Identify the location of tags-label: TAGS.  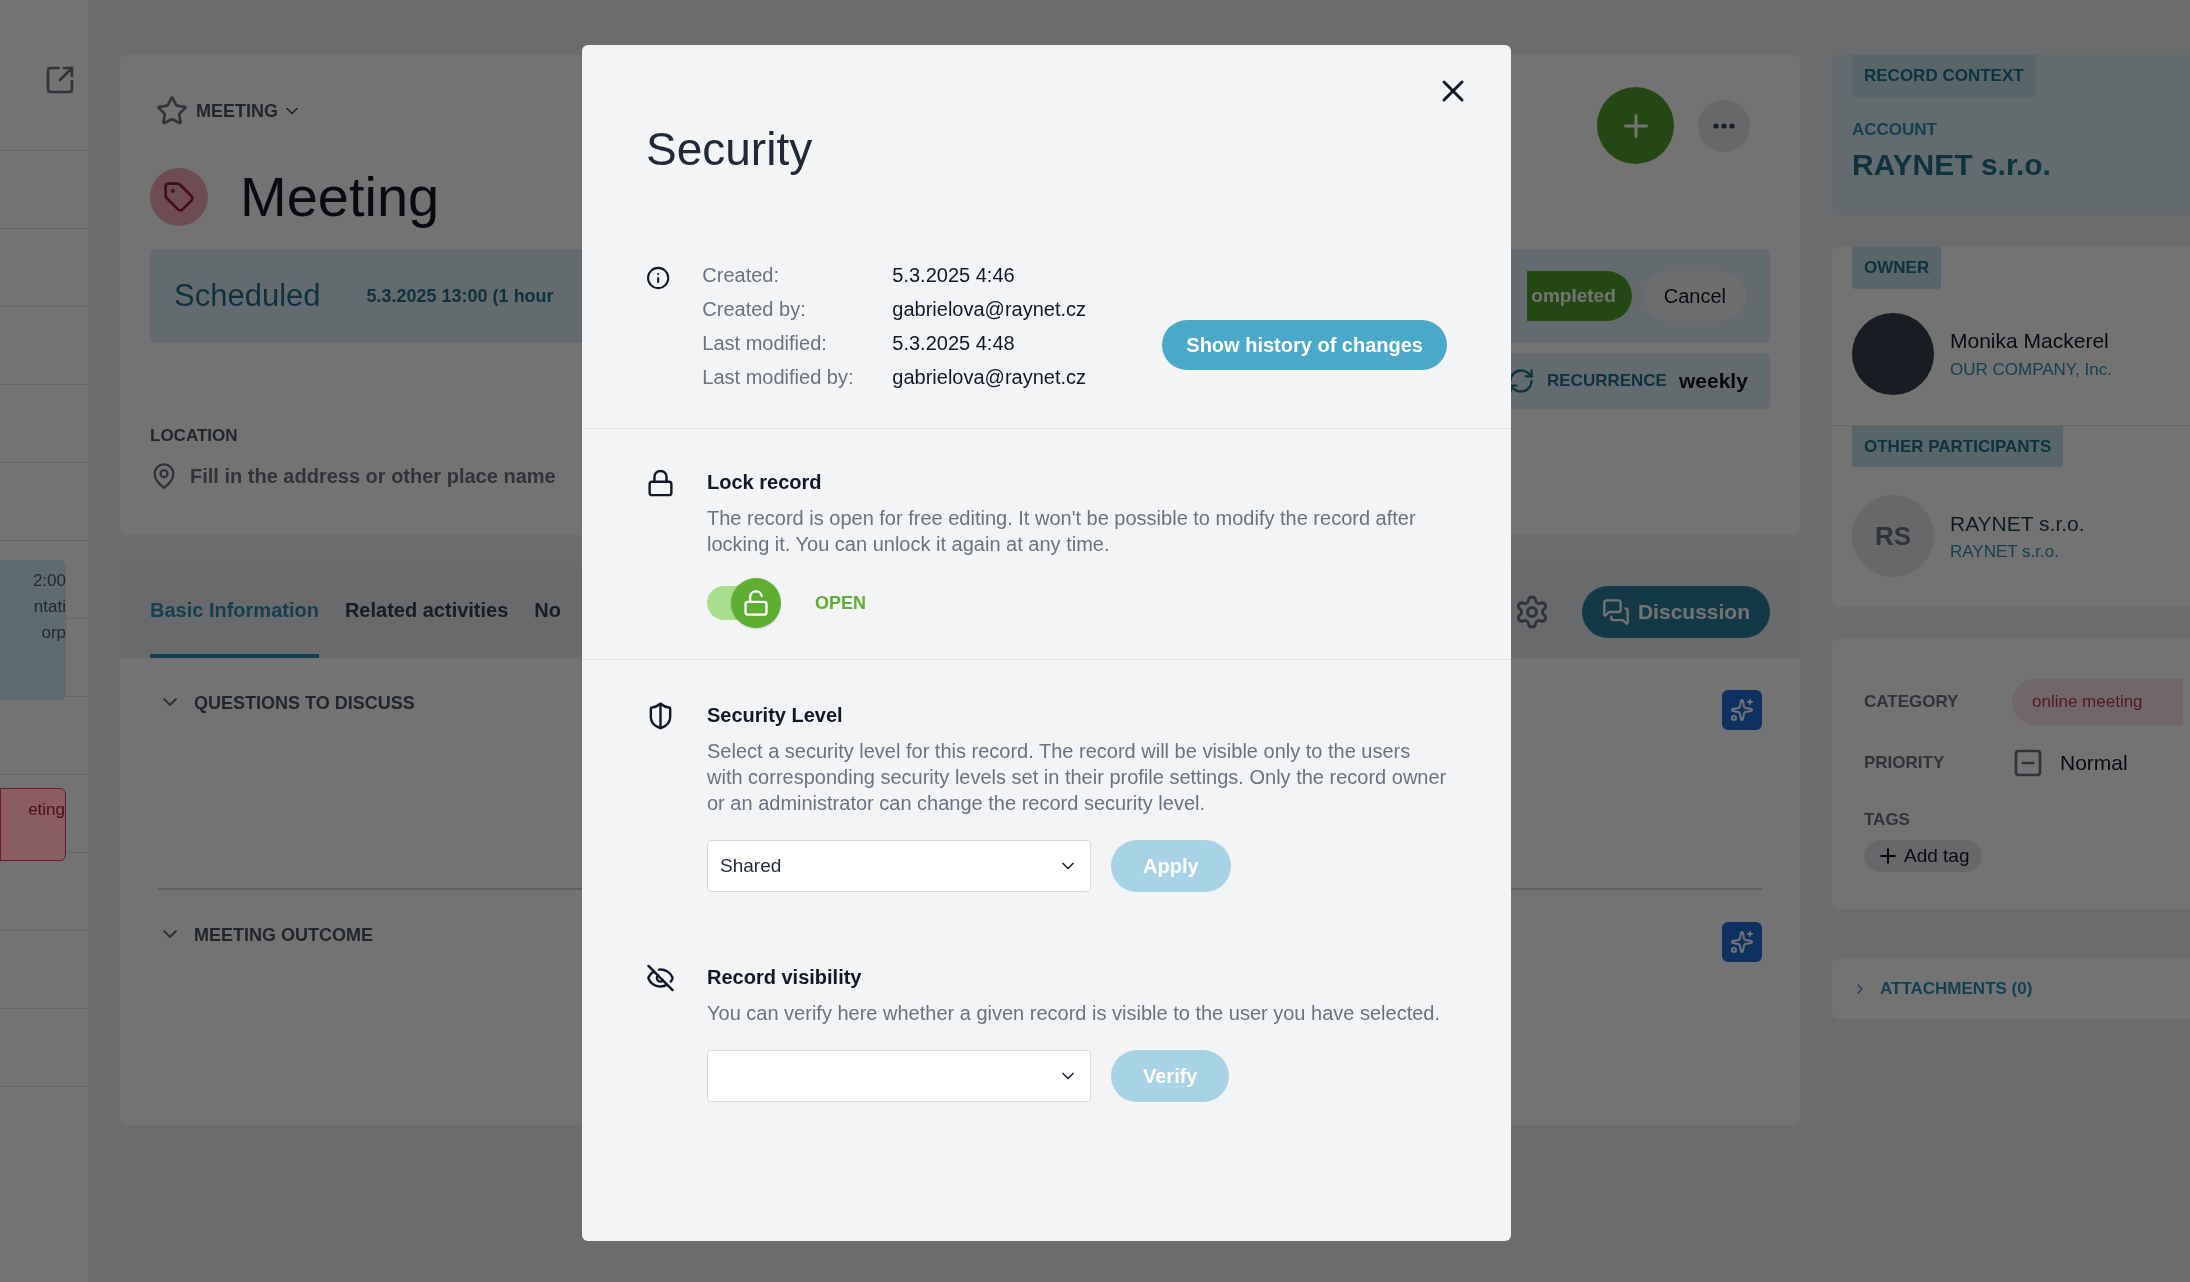
(1887, 819).